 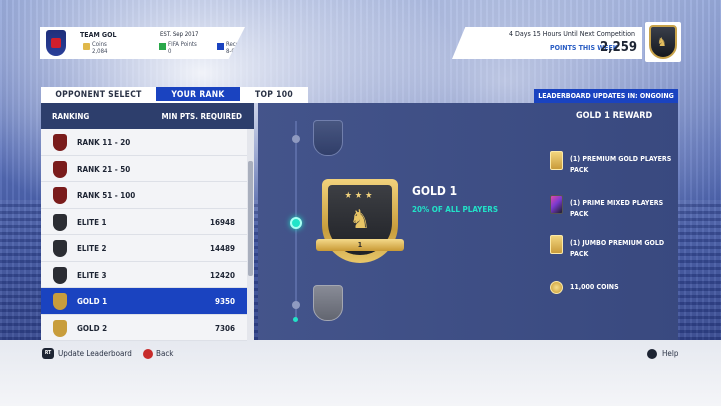 What do you see at coordinates (144, 248) in the screenshot?
I see `list-item-elite-2: ELITE 2 14489` at bounding box center [144, 248].